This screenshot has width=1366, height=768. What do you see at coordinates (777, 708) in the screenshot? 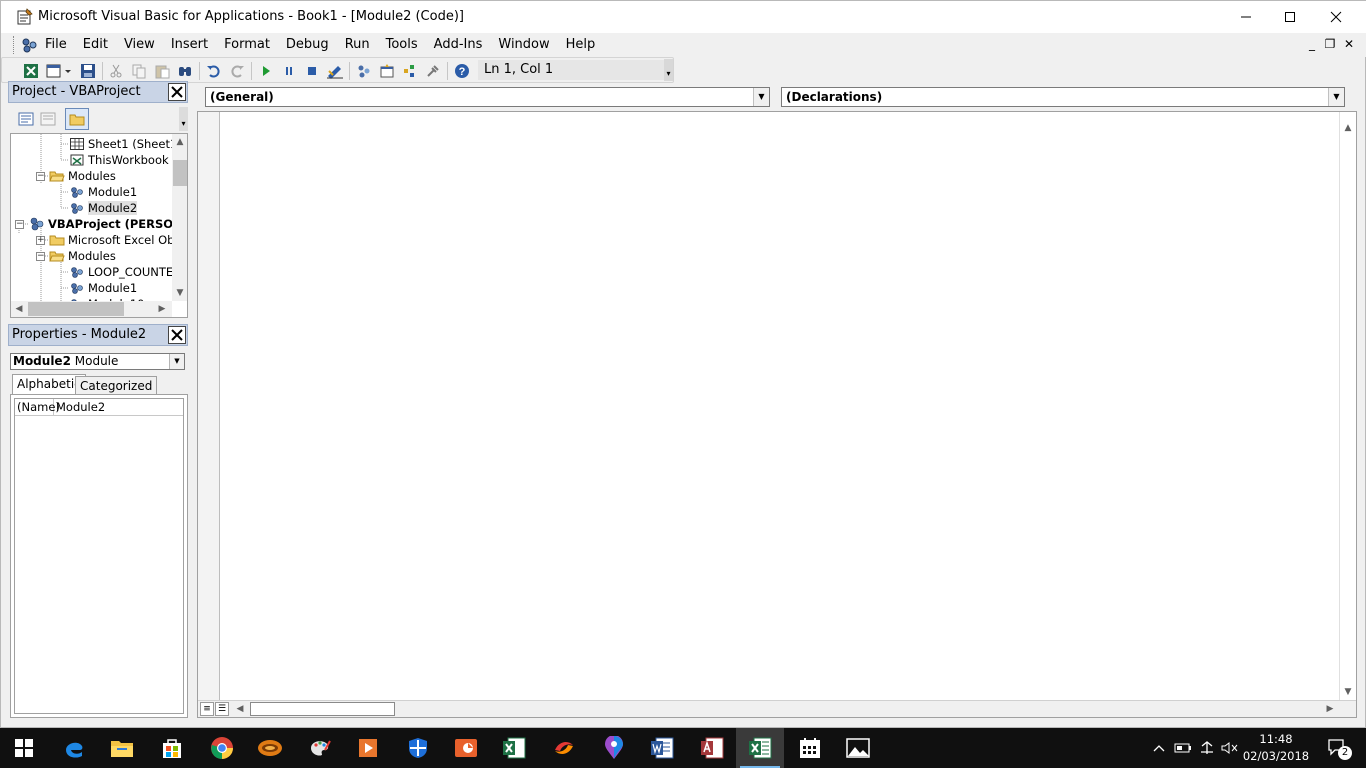
I see `code-hscrollbar: ≡ ☰ ◀ ▶` at bounding box center [777, 708].